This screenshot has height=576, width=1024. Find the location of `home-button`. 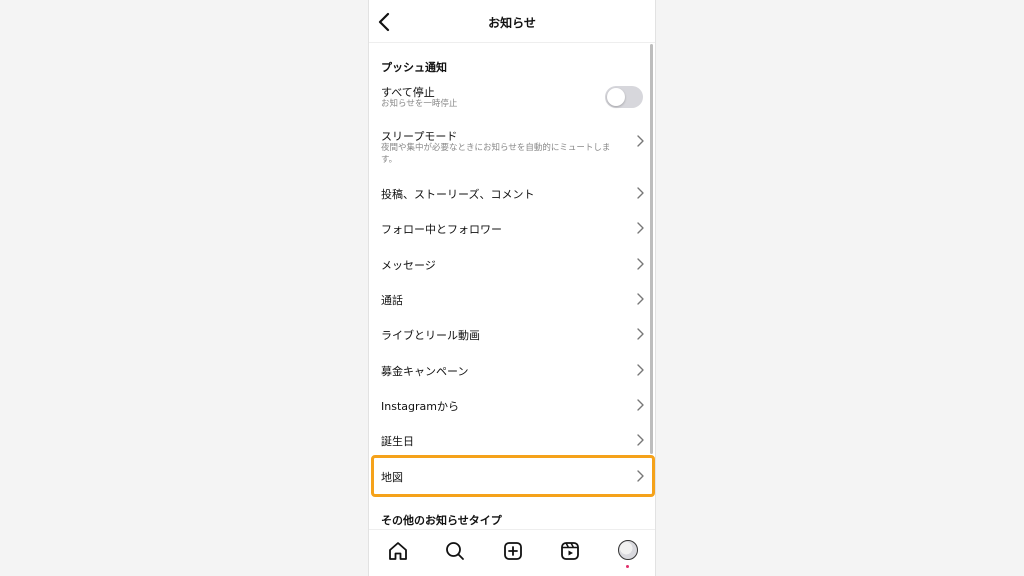

home-button is located at coordinates (398, 551).